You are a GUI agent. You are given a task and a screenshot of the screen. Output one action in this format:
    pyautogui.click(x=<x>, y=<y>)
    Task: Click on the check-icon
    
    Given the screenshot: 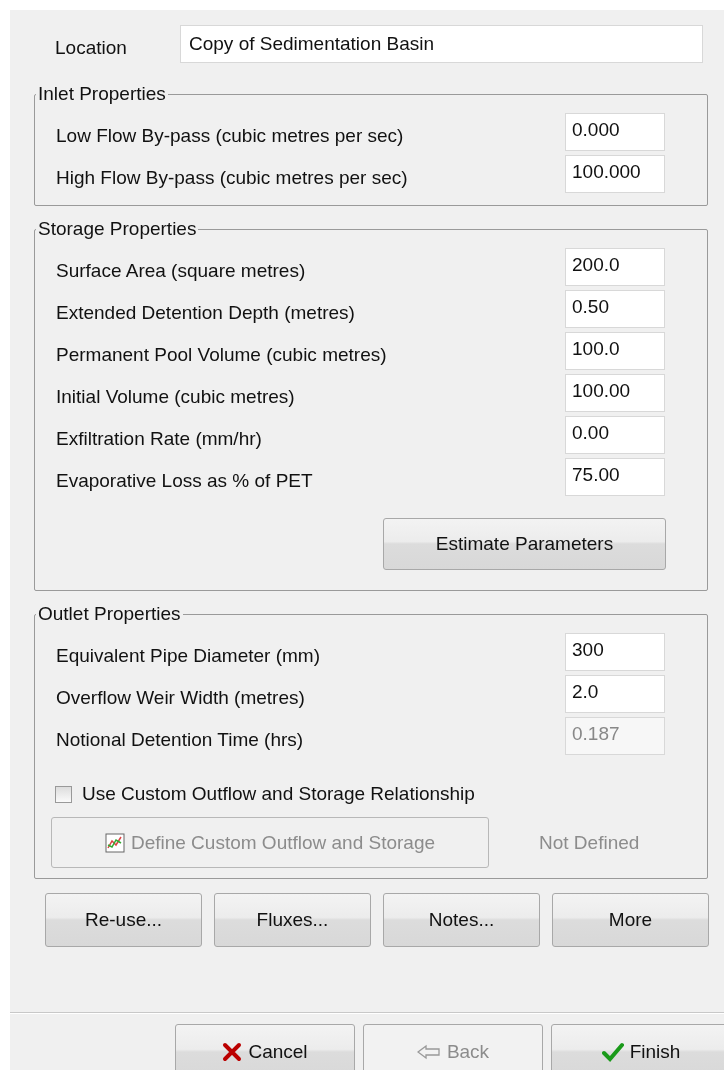 What is the action you would take?
    pyautogui.click(x=612, y=1052)
    